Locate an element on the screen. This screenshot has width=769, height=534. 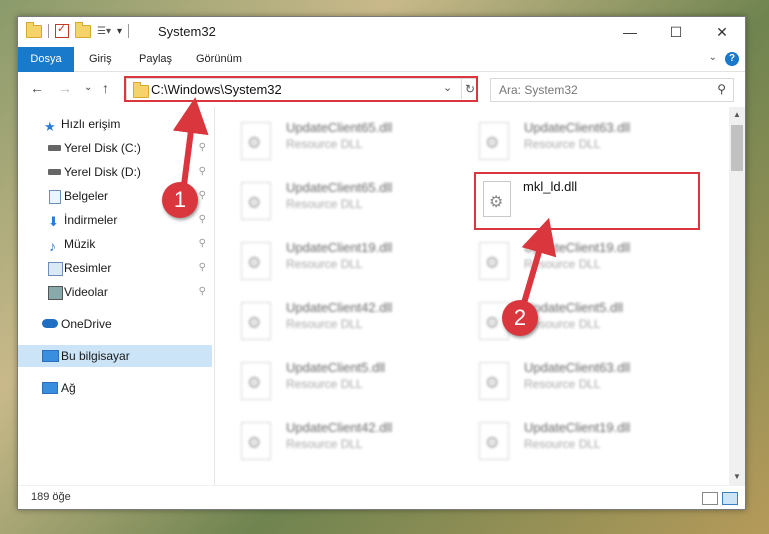
recent-locations-button: ⌄ is located at coordinates (88, 87).